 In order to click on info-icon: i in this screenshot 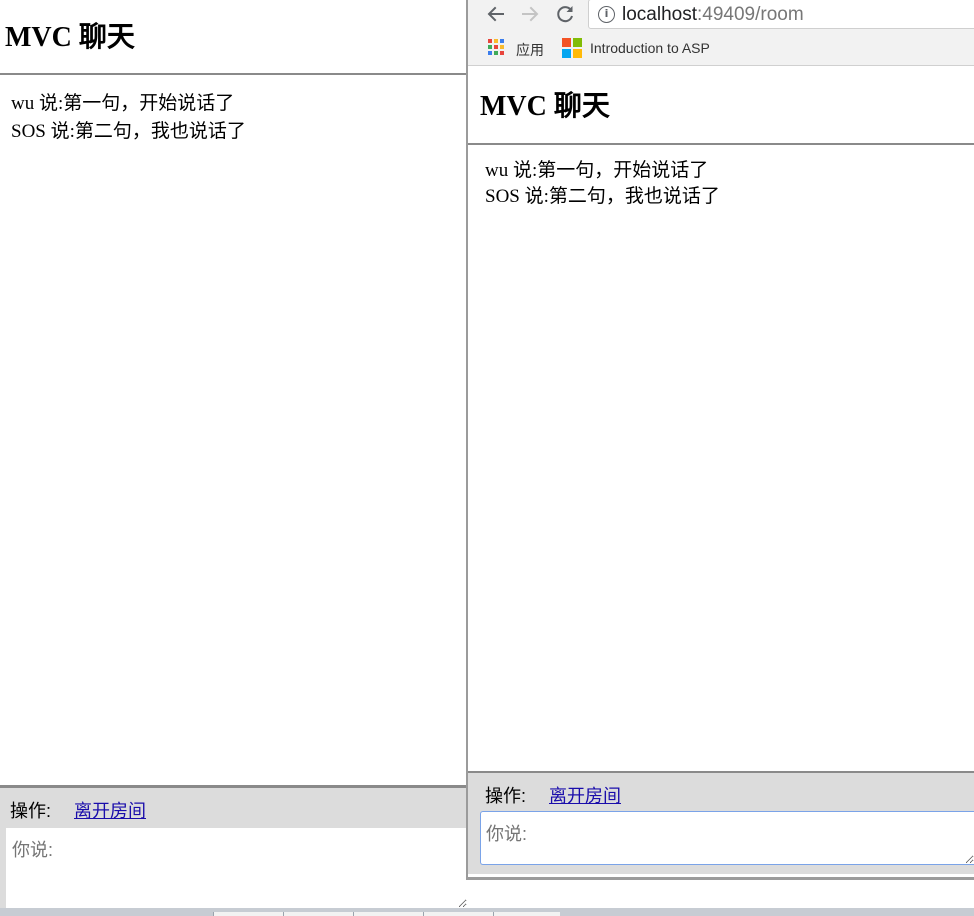, I will do `click(606, 14)`.